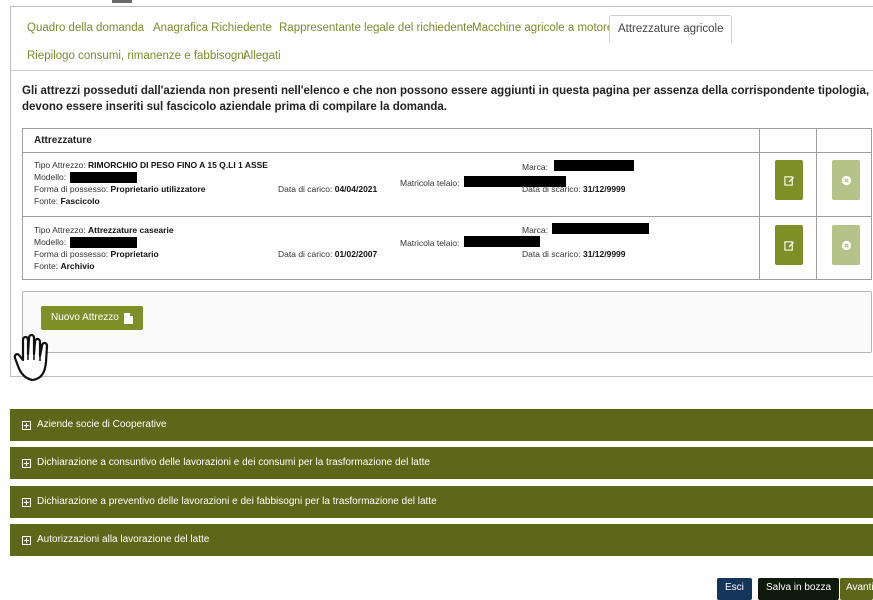 This screenshot has height=600, width=873. What do you see at coordinates (64, 266) in the screenshot?
I see `fonte: Fonte: Archivio` at bounding box center [64, 266].